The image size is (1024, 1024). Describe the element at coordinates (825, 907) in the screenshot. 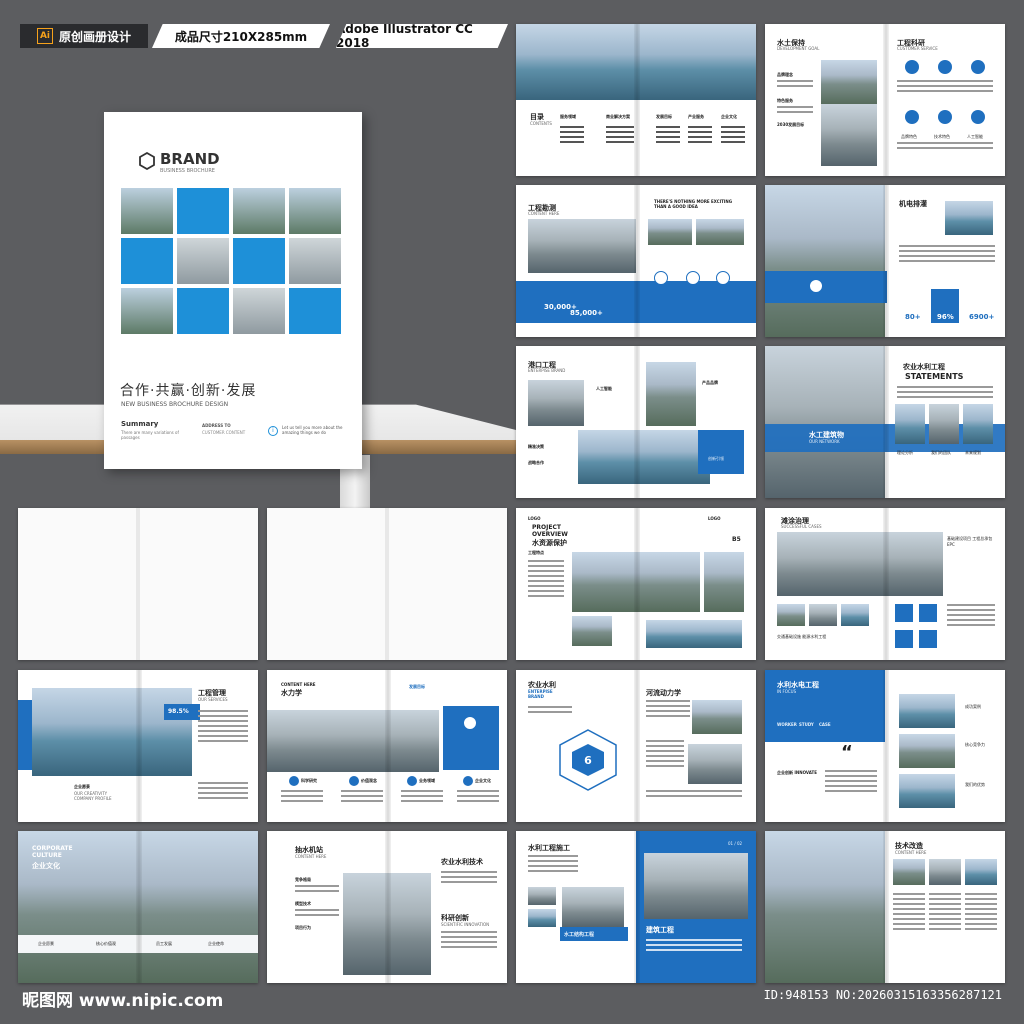

I see `valley-photo` at that location.